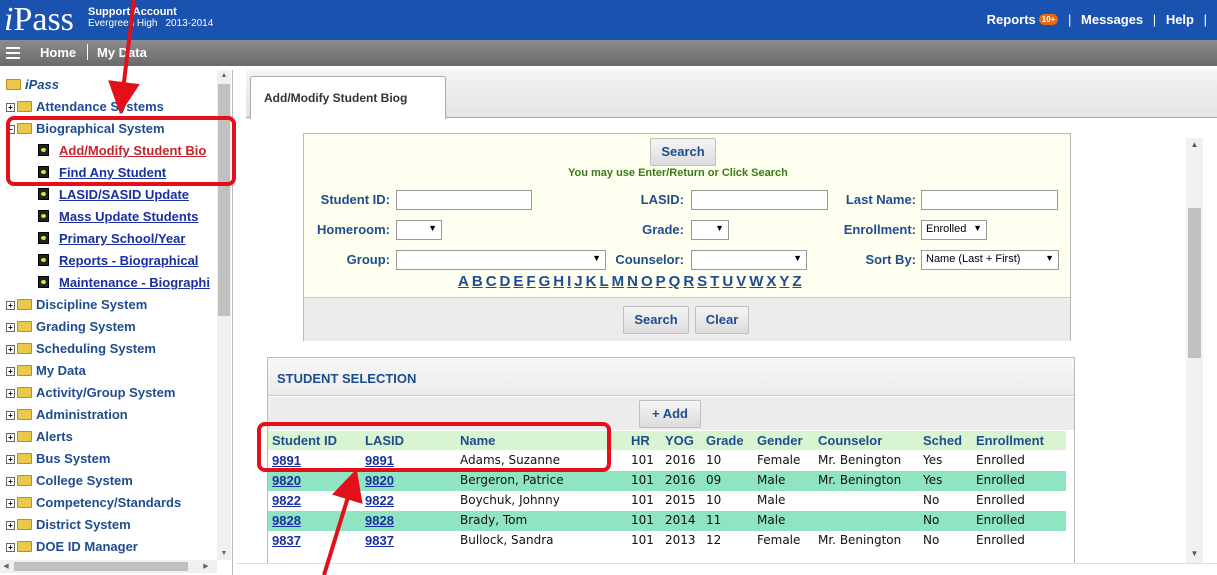  What do you see at coordinates (741, 281) in the screenshot?
I see `letter-link: V` at bounding box center [741, 281].